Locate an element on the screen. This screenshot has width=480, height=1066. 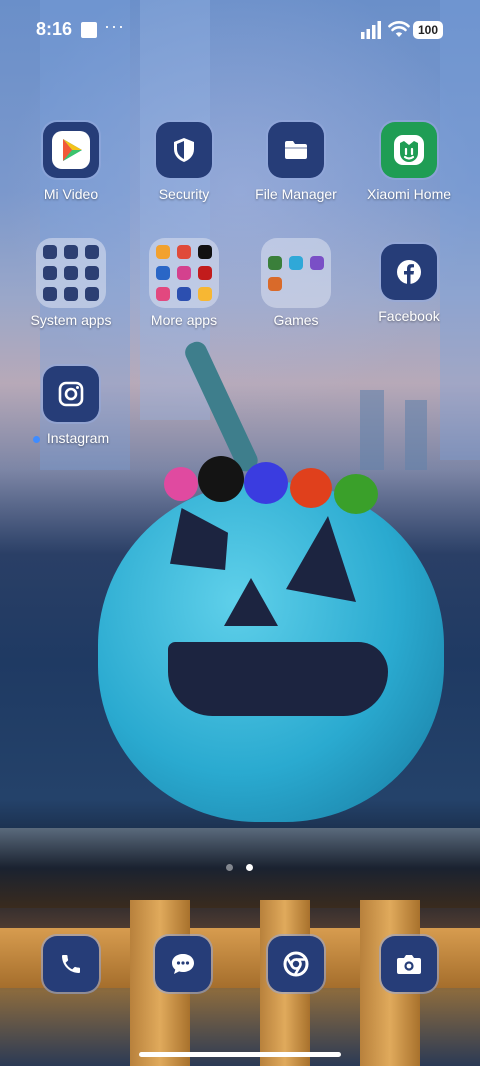
app-mi-video: Mi Video is located at coordinates (71, 162).